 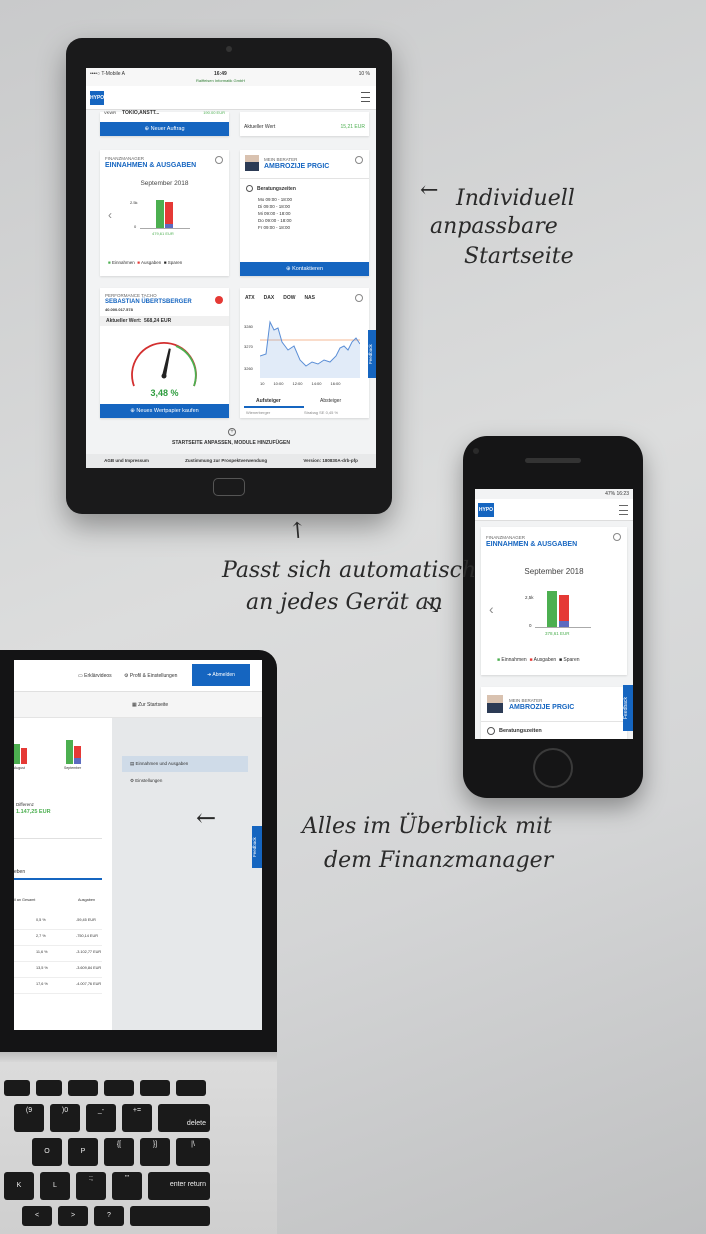 I want to click on add-module-icon: +, so click(x=232, y=432).